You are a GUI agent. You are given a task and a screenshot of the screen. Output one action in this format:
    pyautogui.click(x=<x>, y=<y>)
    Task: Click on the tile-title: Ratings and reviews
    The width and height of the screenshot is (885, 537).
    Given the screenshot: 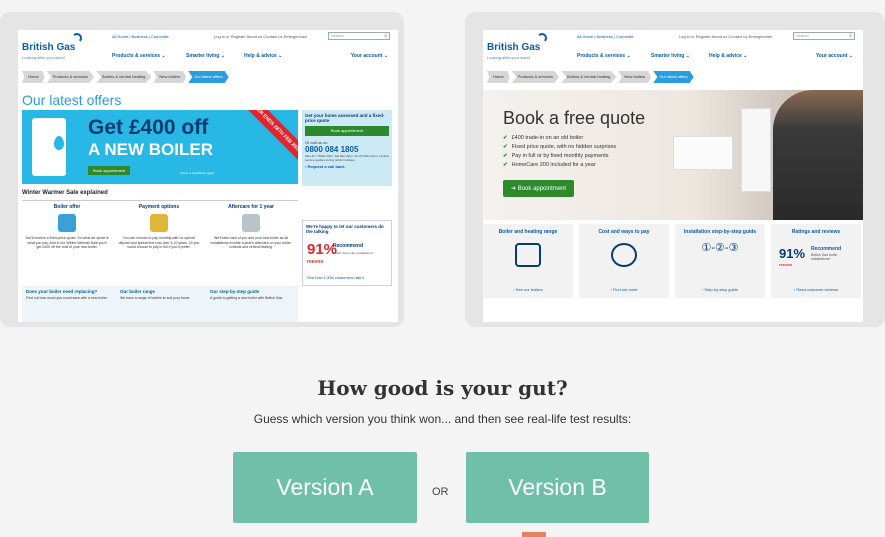 What is the action you would take?
    pyautogui.click(x=816, y=232)
    